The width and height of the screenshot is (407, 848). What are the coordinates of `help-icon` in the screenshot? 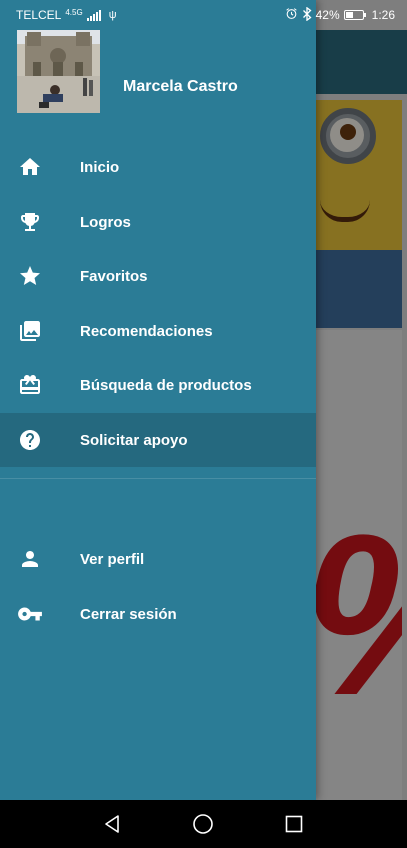 It's located at (30, 440).